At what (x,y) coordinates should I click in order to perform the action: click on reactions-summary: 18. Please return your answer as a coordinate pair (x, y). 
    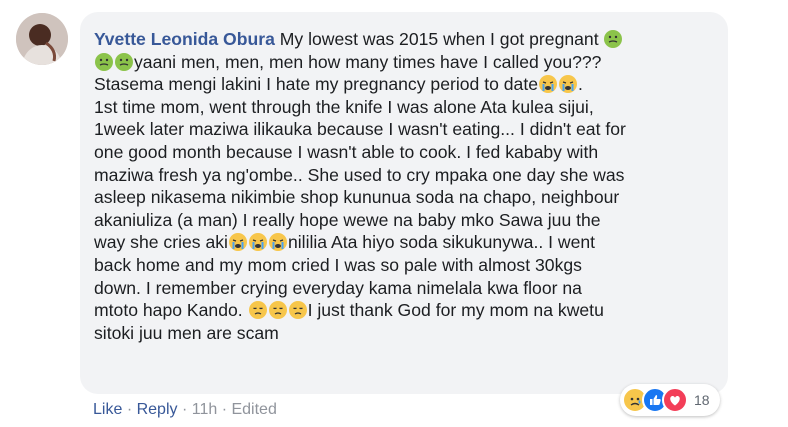
    Looking at the image, I should click on (670, 400).